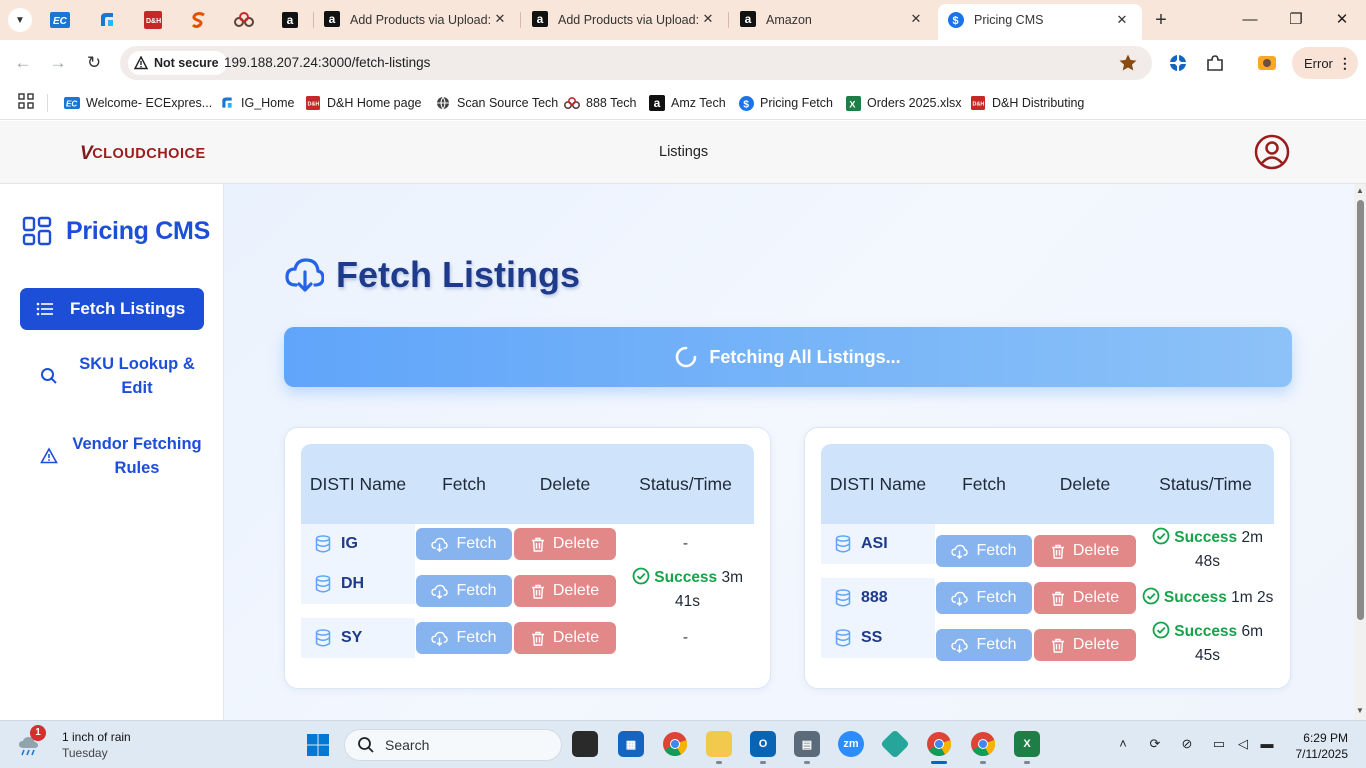 The height and width of the screenshot is (768, 1366). I want to click on profile-error-button: Error ⋮, so click(1325, 63).